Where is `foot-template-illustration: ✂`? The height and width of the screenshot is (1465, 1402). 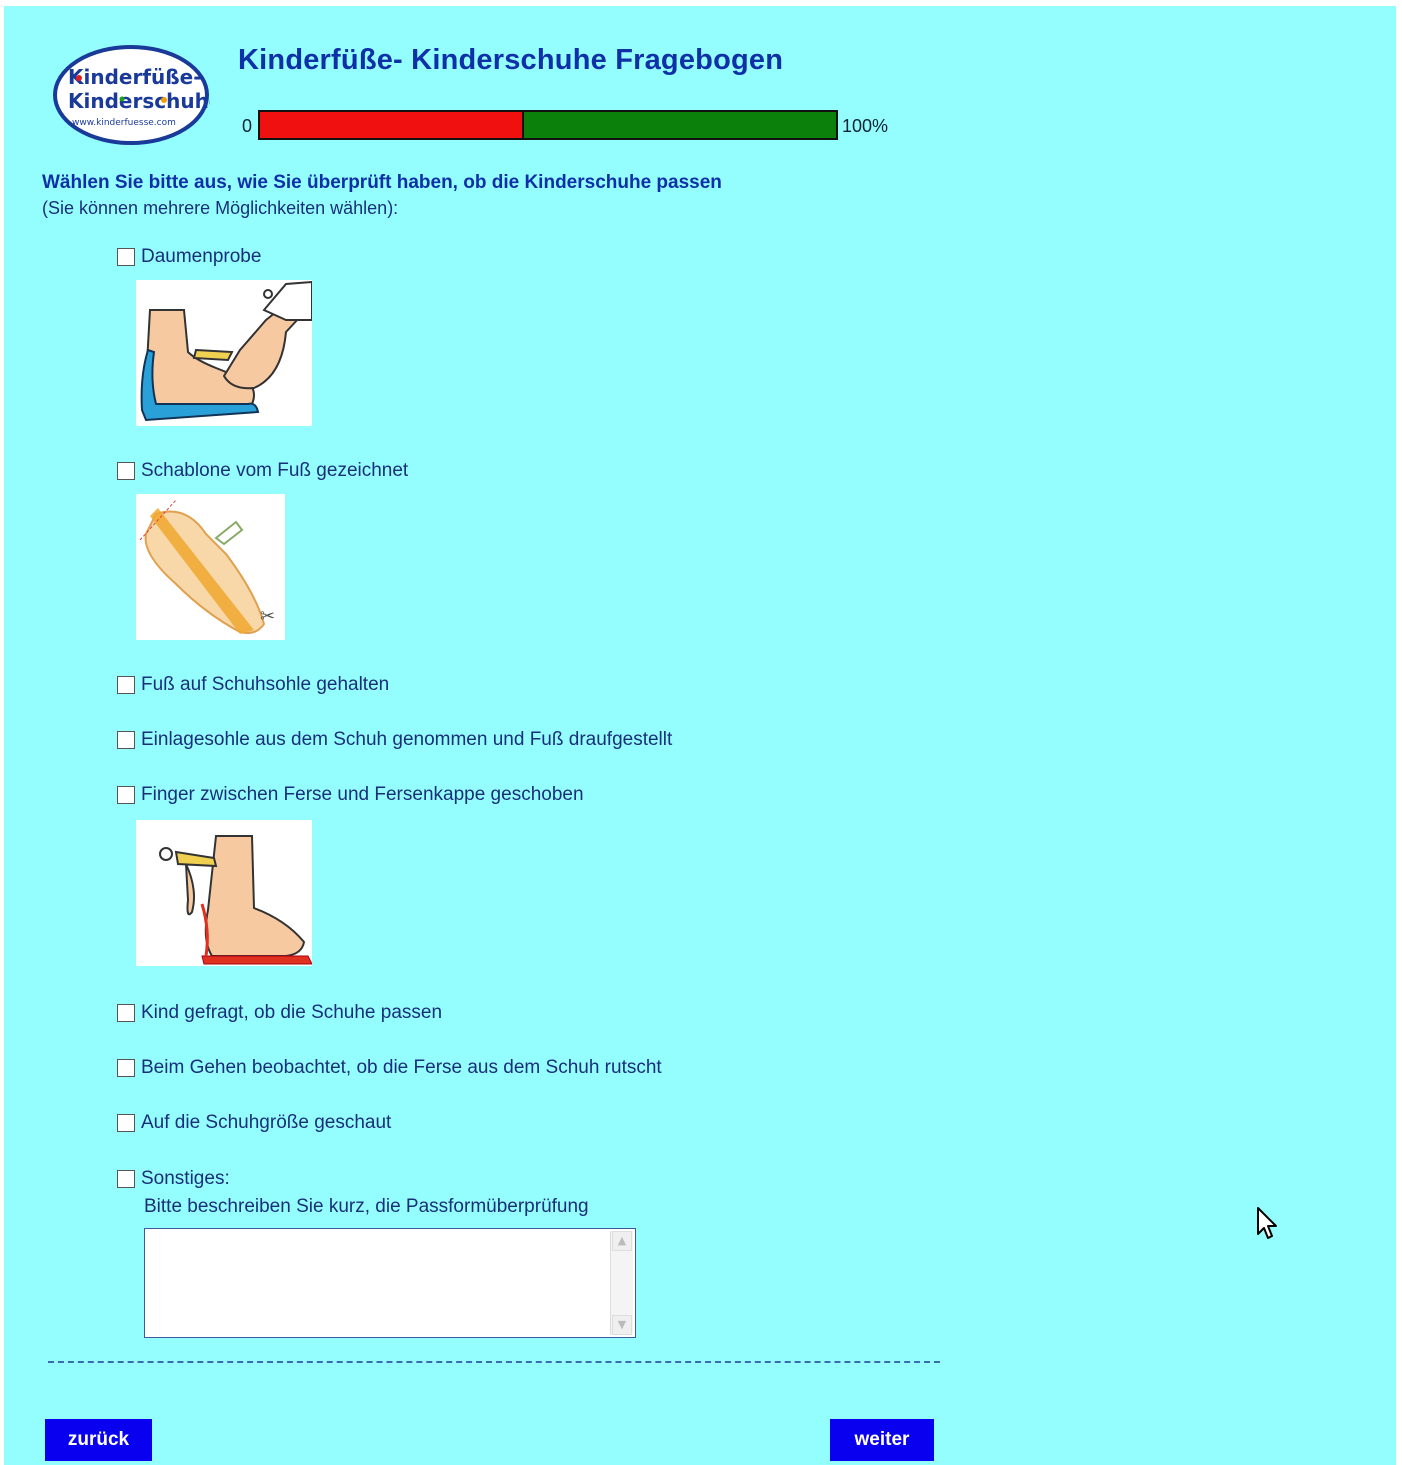 foot-template-illustration: ✂ is located at coordinates (210, 567).